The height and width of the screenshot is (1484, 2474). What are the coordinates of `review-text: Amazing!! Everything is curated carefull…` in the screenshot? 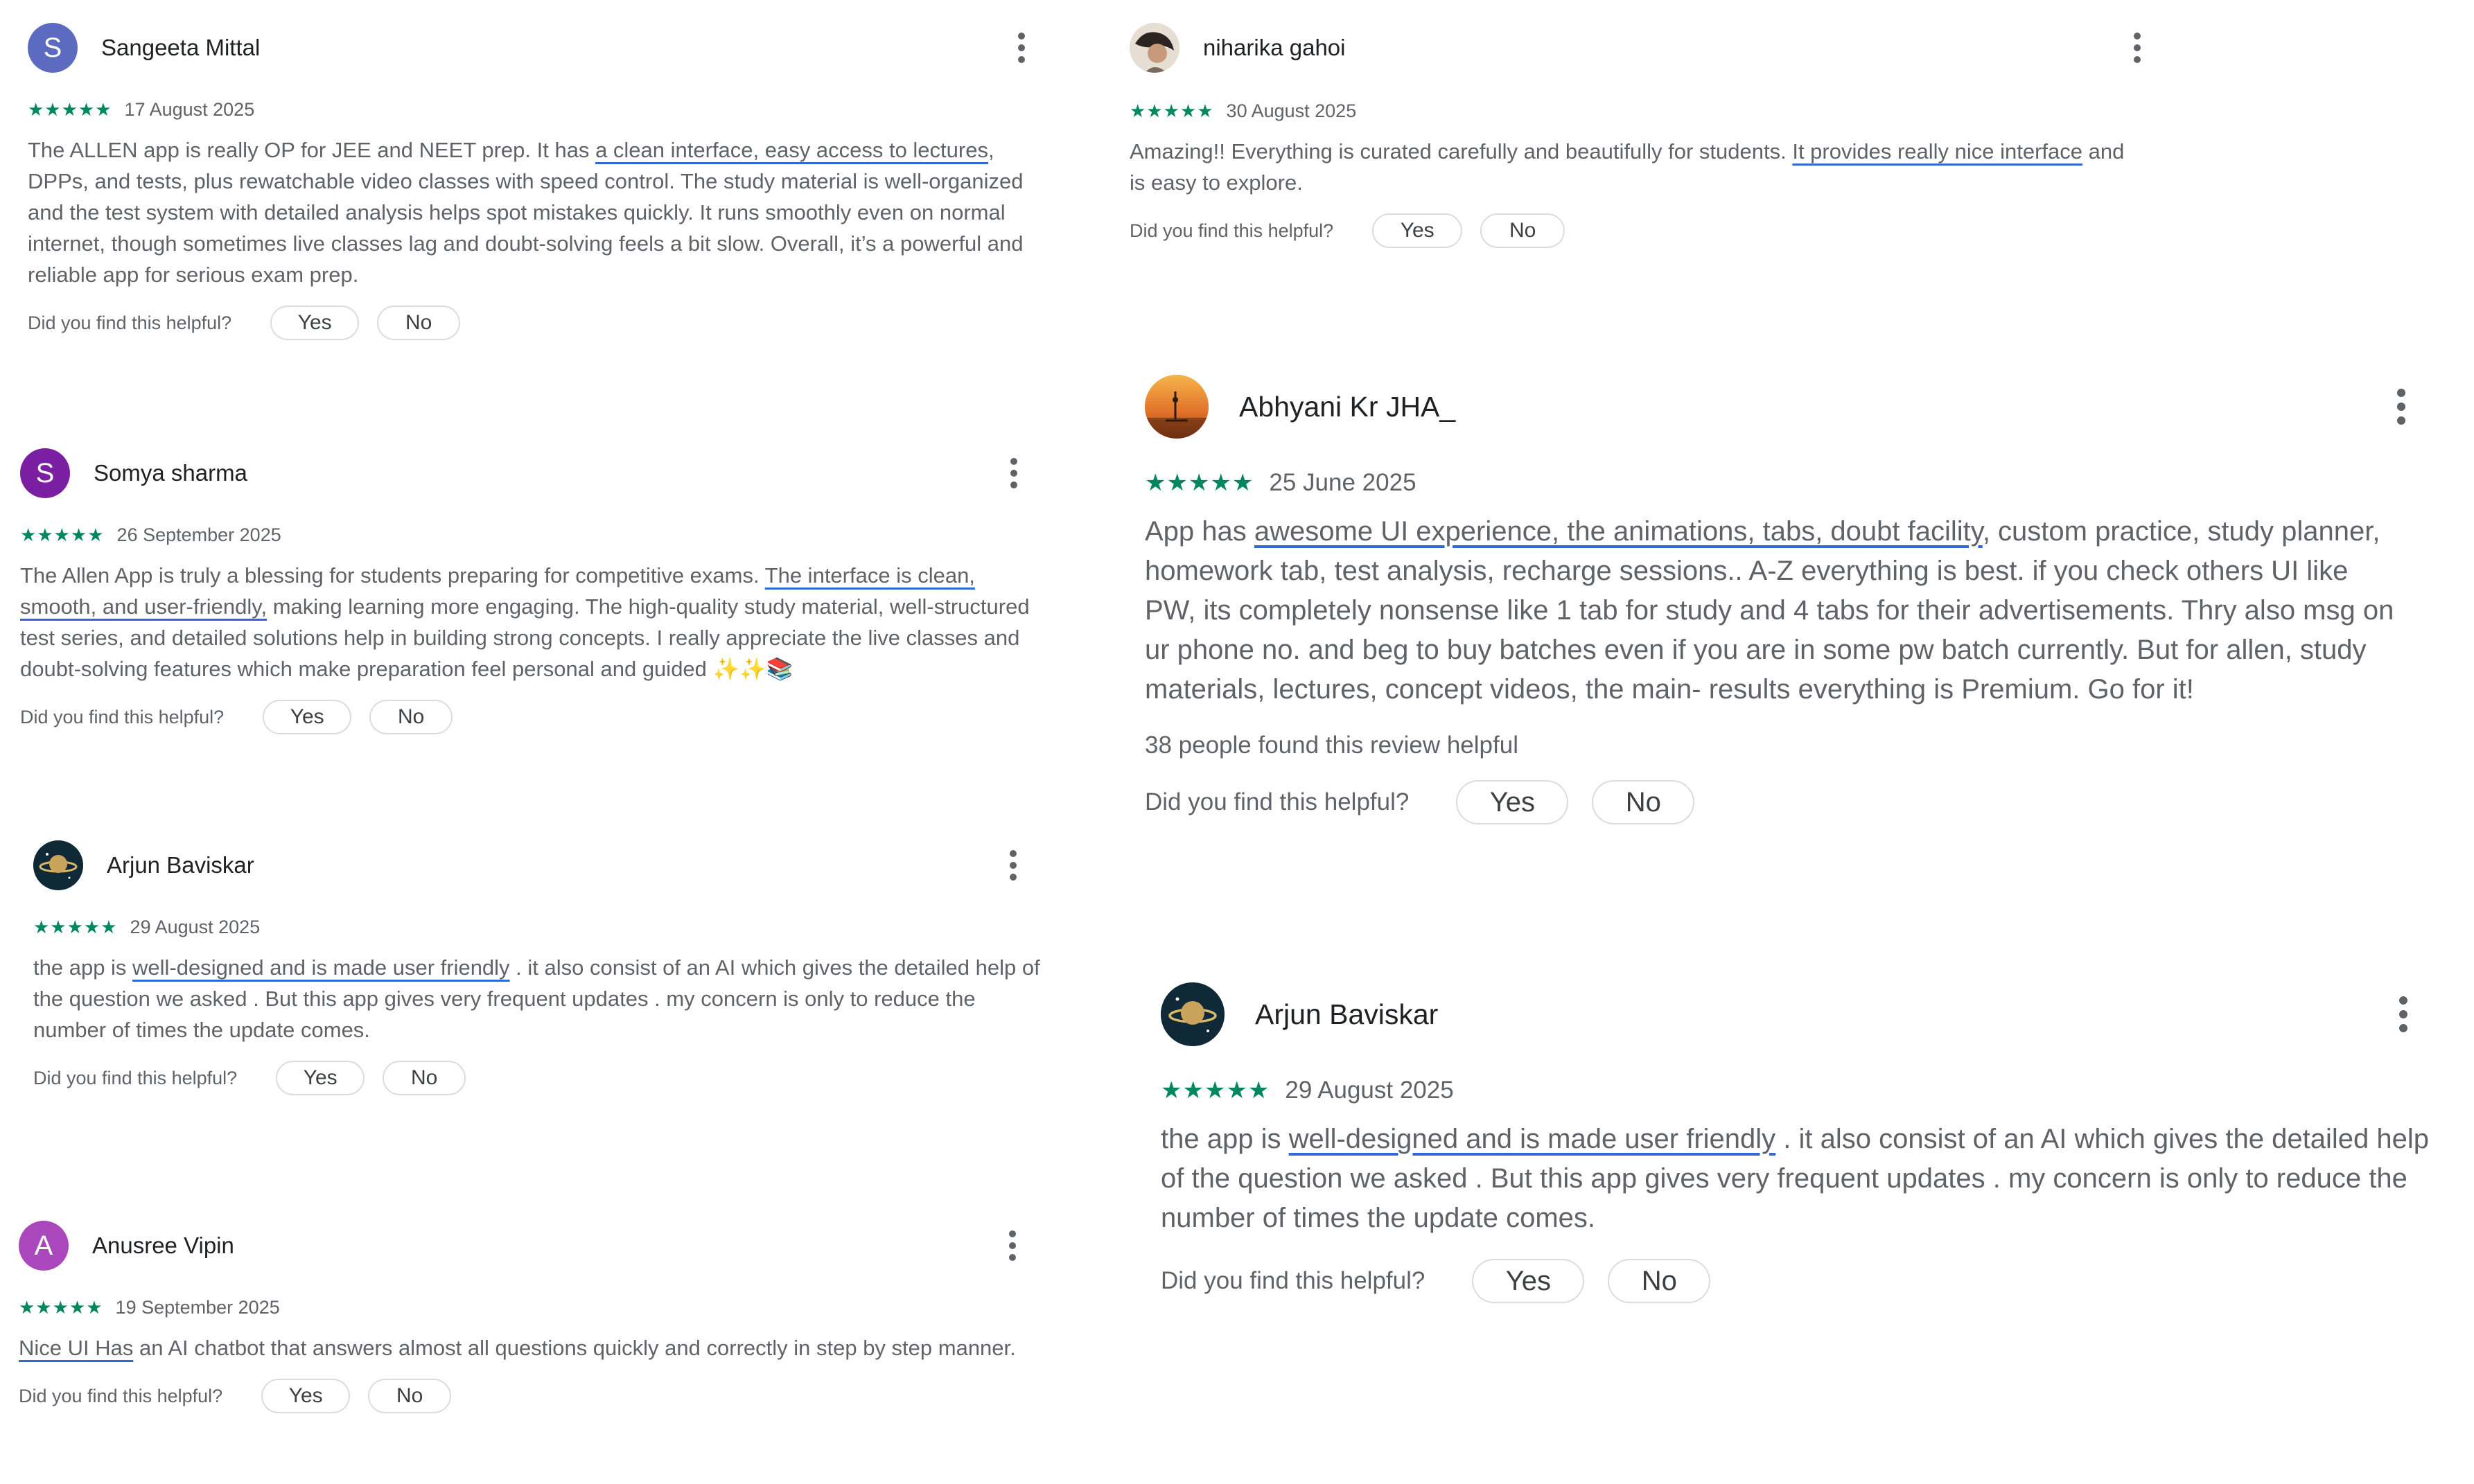 It's located at (1635, 167).